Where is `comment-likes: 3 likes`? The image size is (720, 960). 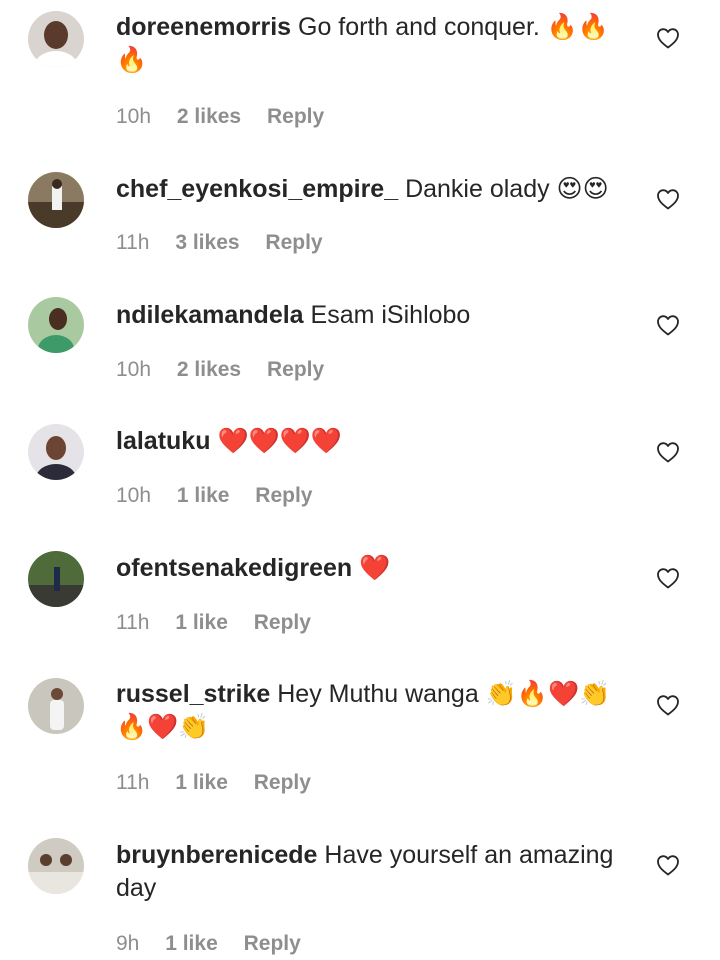
comment-likes: 3 likes is located at coordinates (207, 242).